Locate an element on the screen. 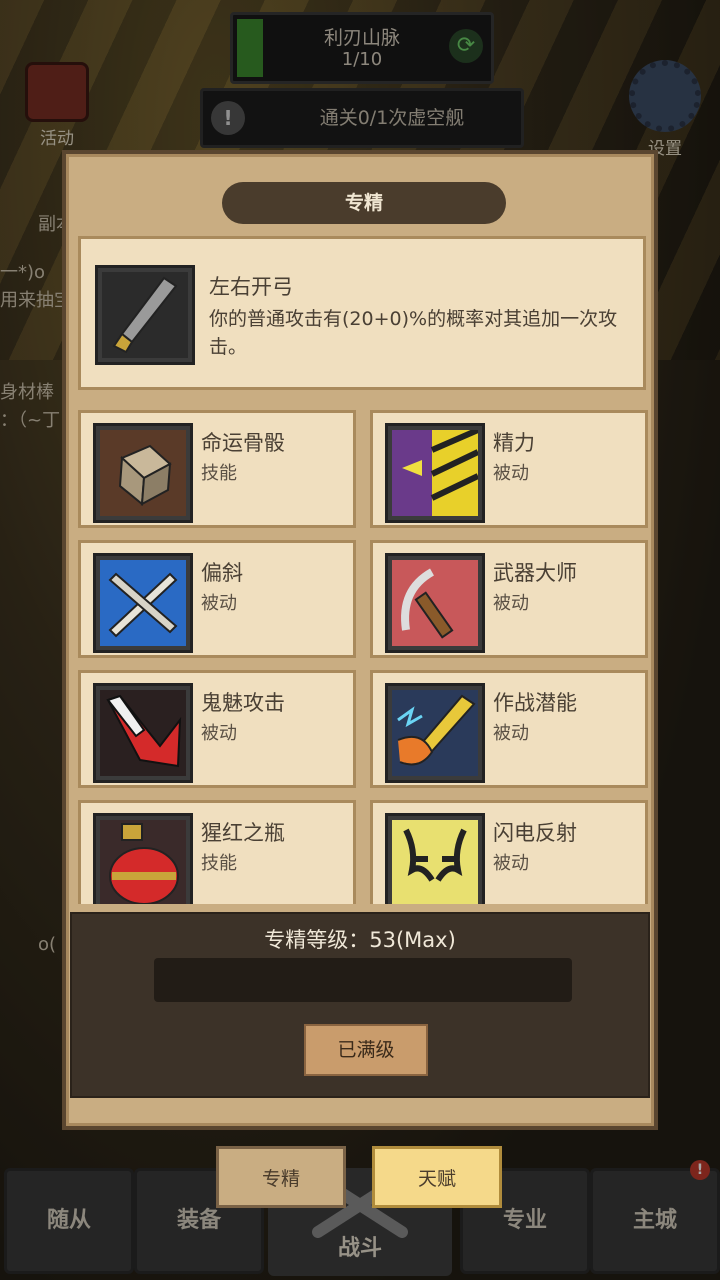 This screenshot has width=720, height=1280. skill-card: 命运骨骰 技能 is located at coordinates (217, 469).